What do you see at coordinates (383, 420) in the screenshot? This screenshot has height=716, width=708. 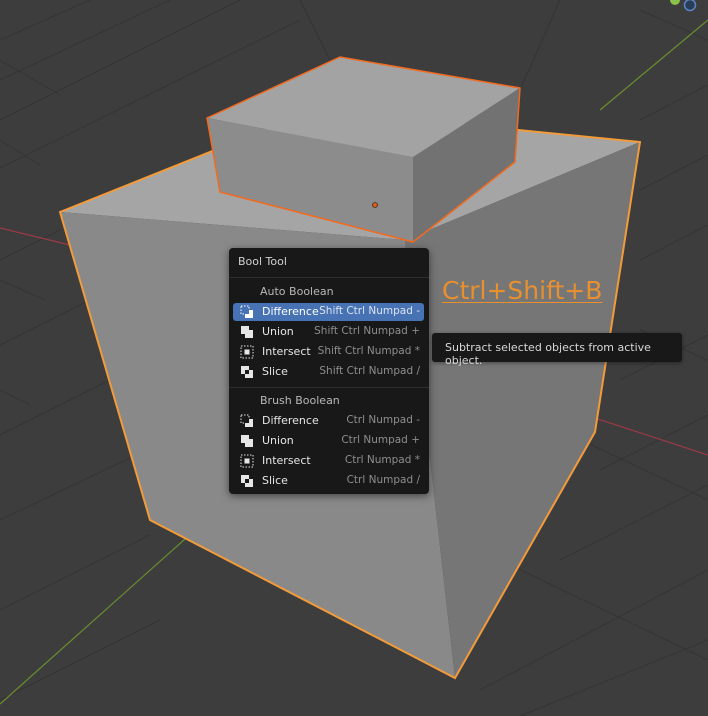 I see `item-shortcut: Ctrl Numpad -` at bounding box center [383, 420].